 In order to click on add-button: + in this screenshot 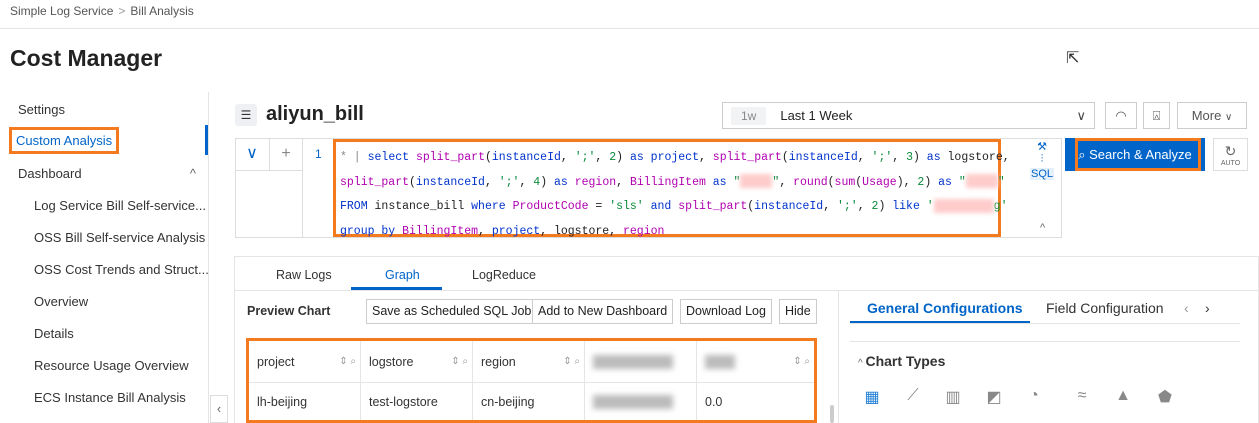, I will do `click(286, 154)`.